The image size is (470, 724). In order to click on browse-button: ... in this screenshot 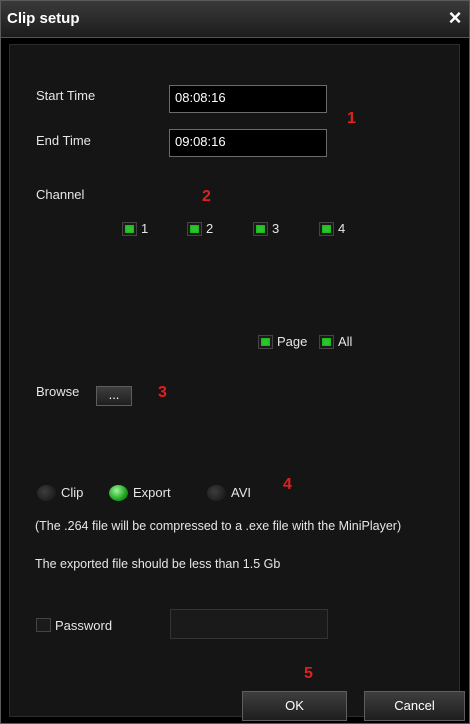, I will do `click(114, 396)`.